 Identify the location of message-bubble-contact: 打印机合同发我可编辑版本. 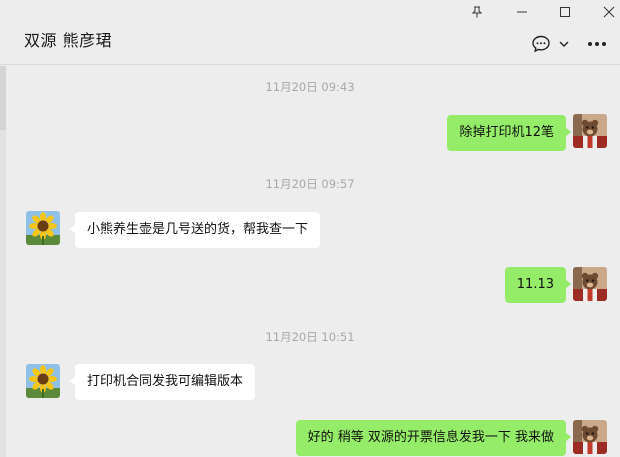
(162, 382).